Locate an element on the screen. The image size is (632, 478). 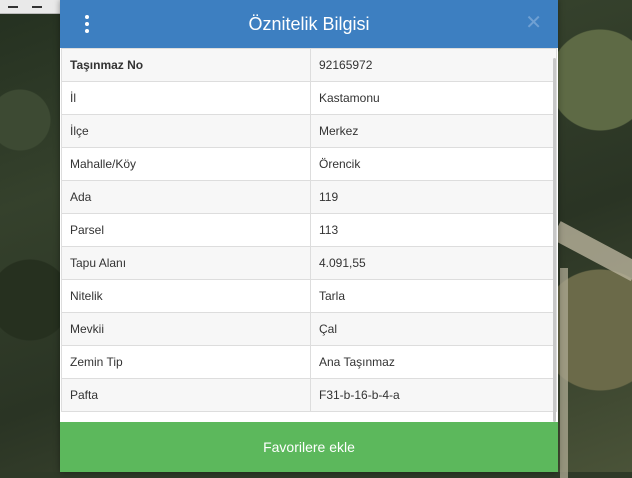
kebab-menu-icon is located at coordinates (87, 24).